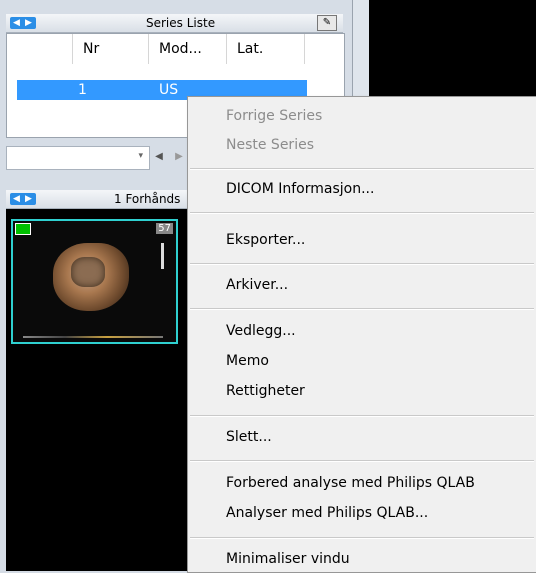  Describe the element at coordinates (362, 116) in the screenshot. I see `menu-item-forrige-series: Forrige Series` at that location.